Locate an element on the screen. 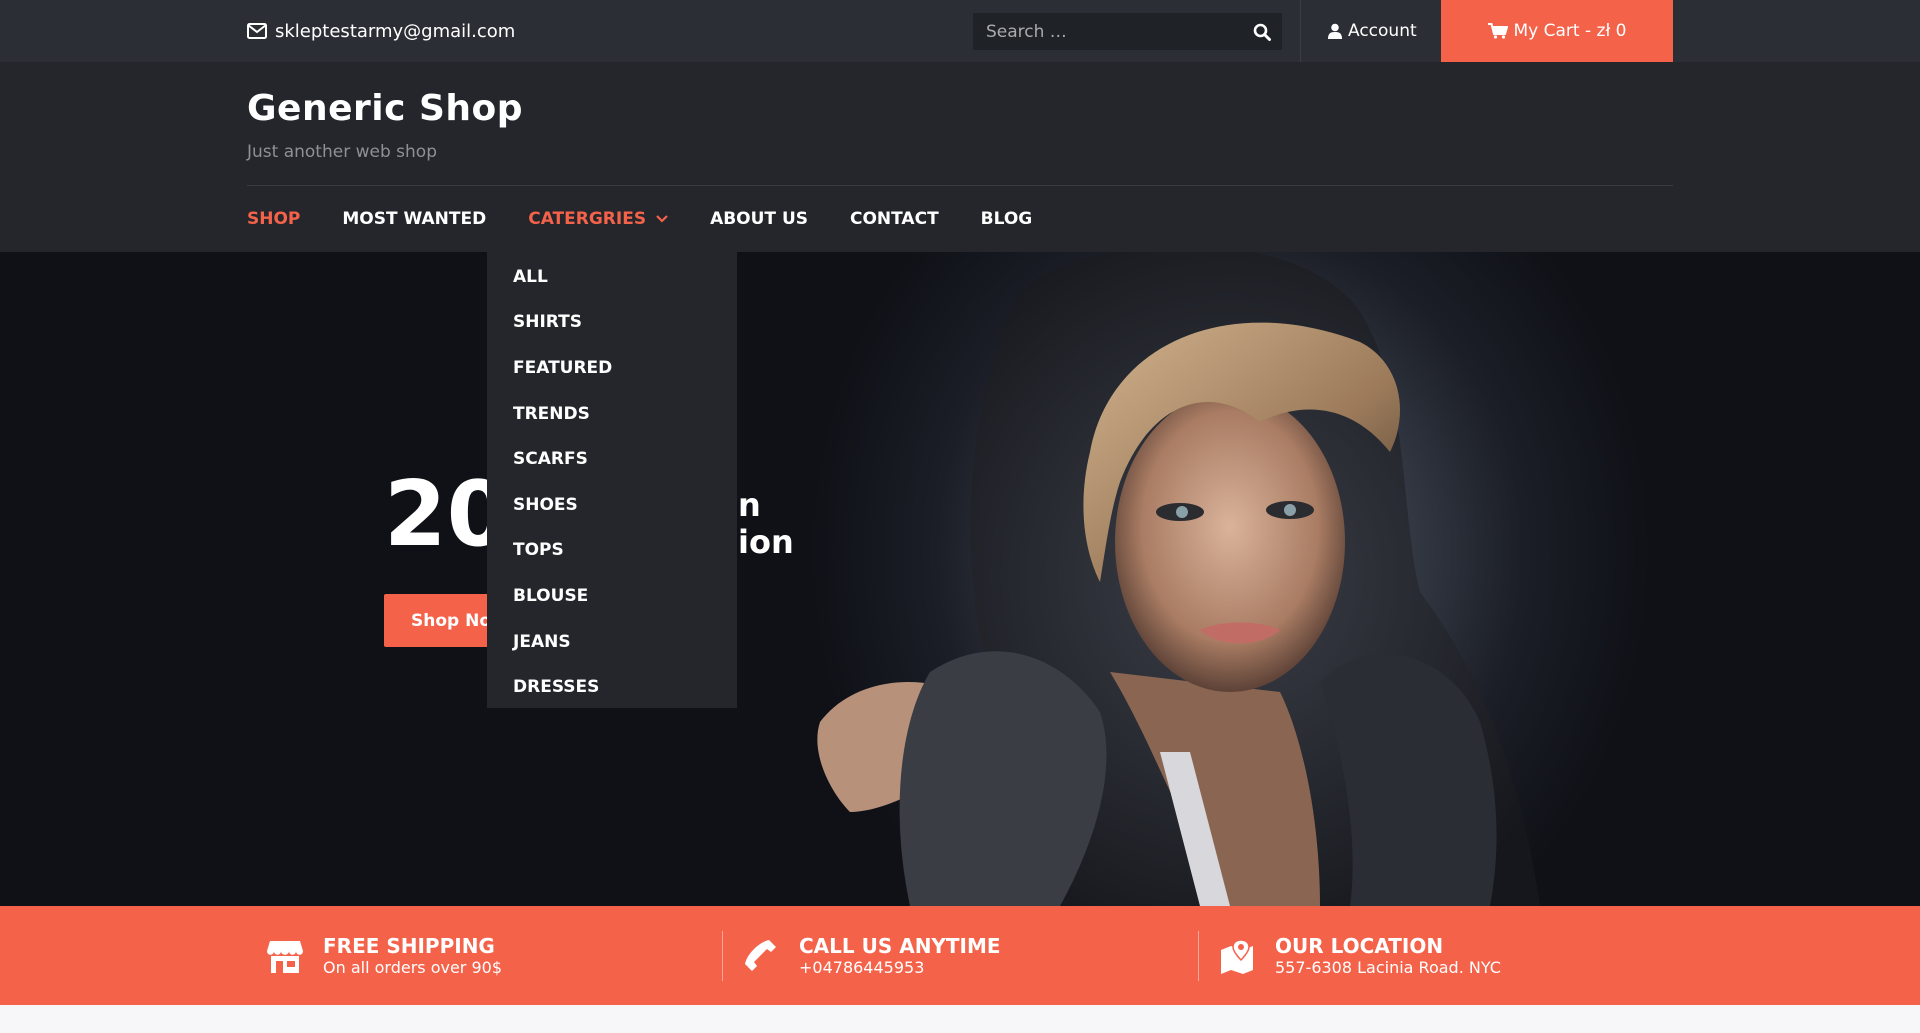 The image size is (1920, 1033). cart-button: My Cart - zł 0 is located at coordinates (1557, 31).